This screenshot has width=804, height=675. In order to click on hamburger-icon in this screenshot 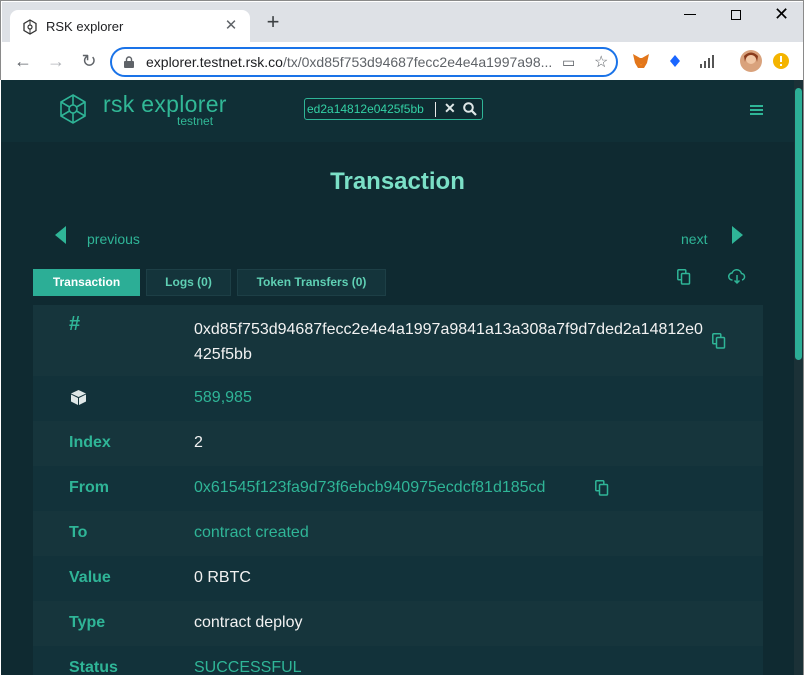, I will do `click(756, 110)`.